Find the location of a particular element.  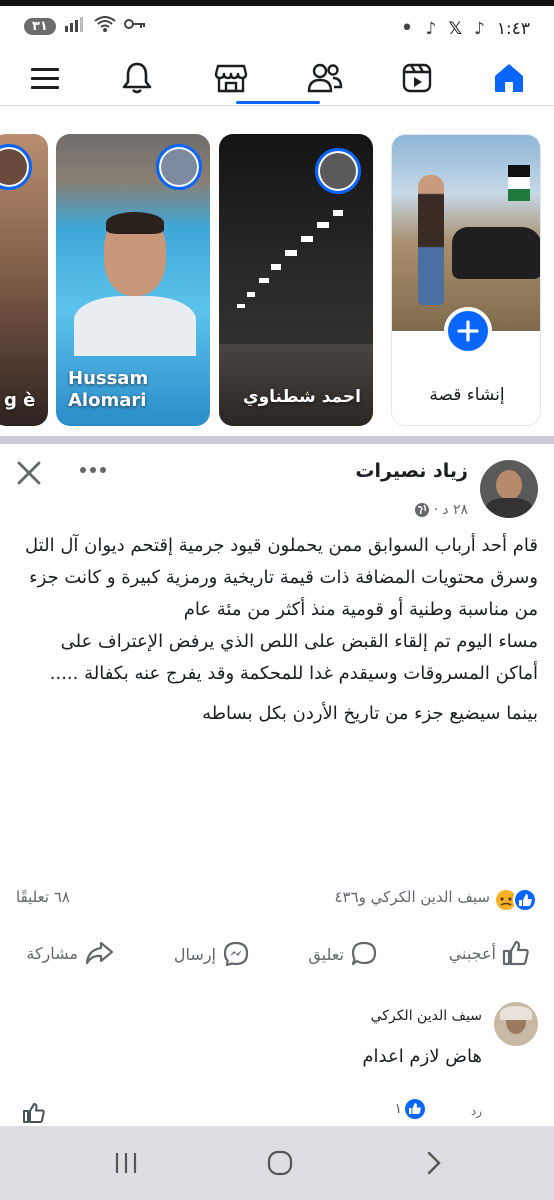

story-lights is located at coordinates (299, 264).